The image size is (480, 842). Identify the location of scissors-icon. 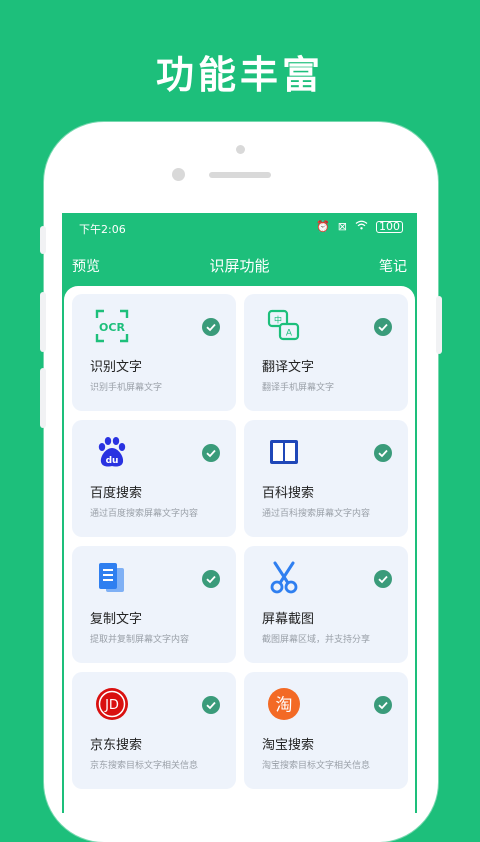
(284, 578).